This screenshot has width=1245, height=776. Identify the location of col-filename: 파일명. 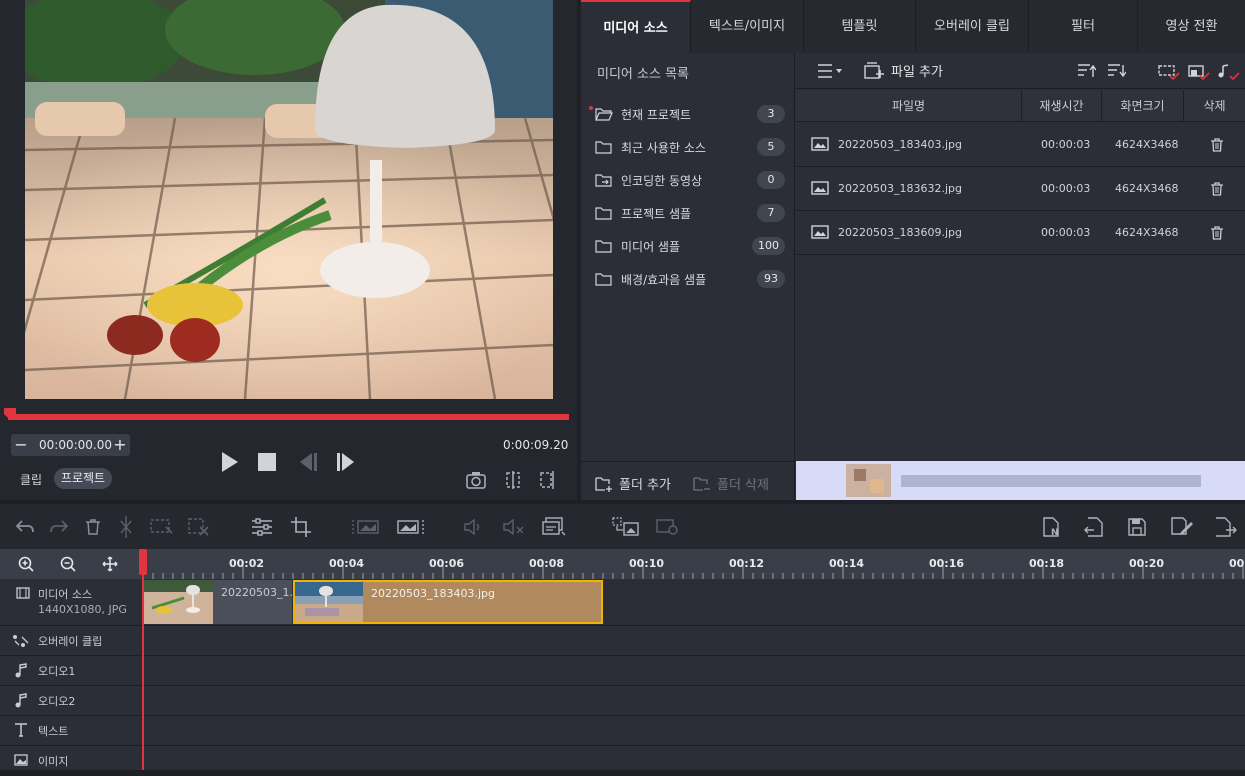
(909, 106).